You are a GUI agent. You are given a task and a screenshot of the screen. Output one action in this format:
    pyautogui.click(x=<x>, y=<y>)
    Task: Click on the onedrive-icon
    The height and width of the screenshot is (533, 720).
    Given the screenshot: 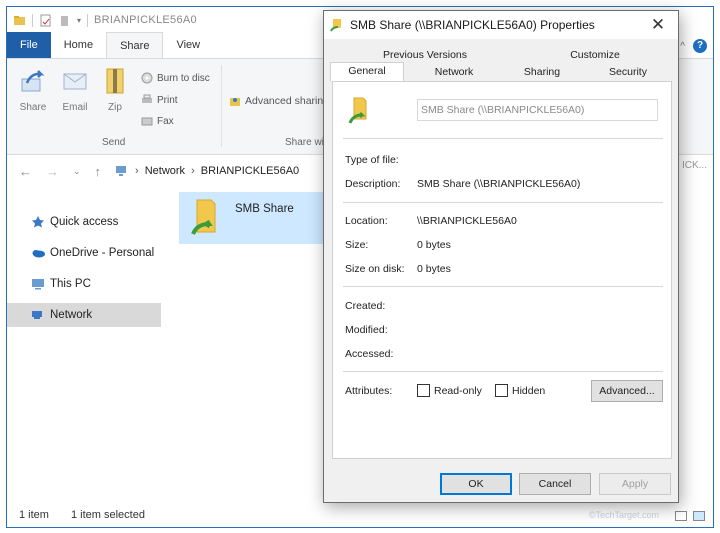 What is the action you would take?
    pyautogui.click(x=38, y=254)
    